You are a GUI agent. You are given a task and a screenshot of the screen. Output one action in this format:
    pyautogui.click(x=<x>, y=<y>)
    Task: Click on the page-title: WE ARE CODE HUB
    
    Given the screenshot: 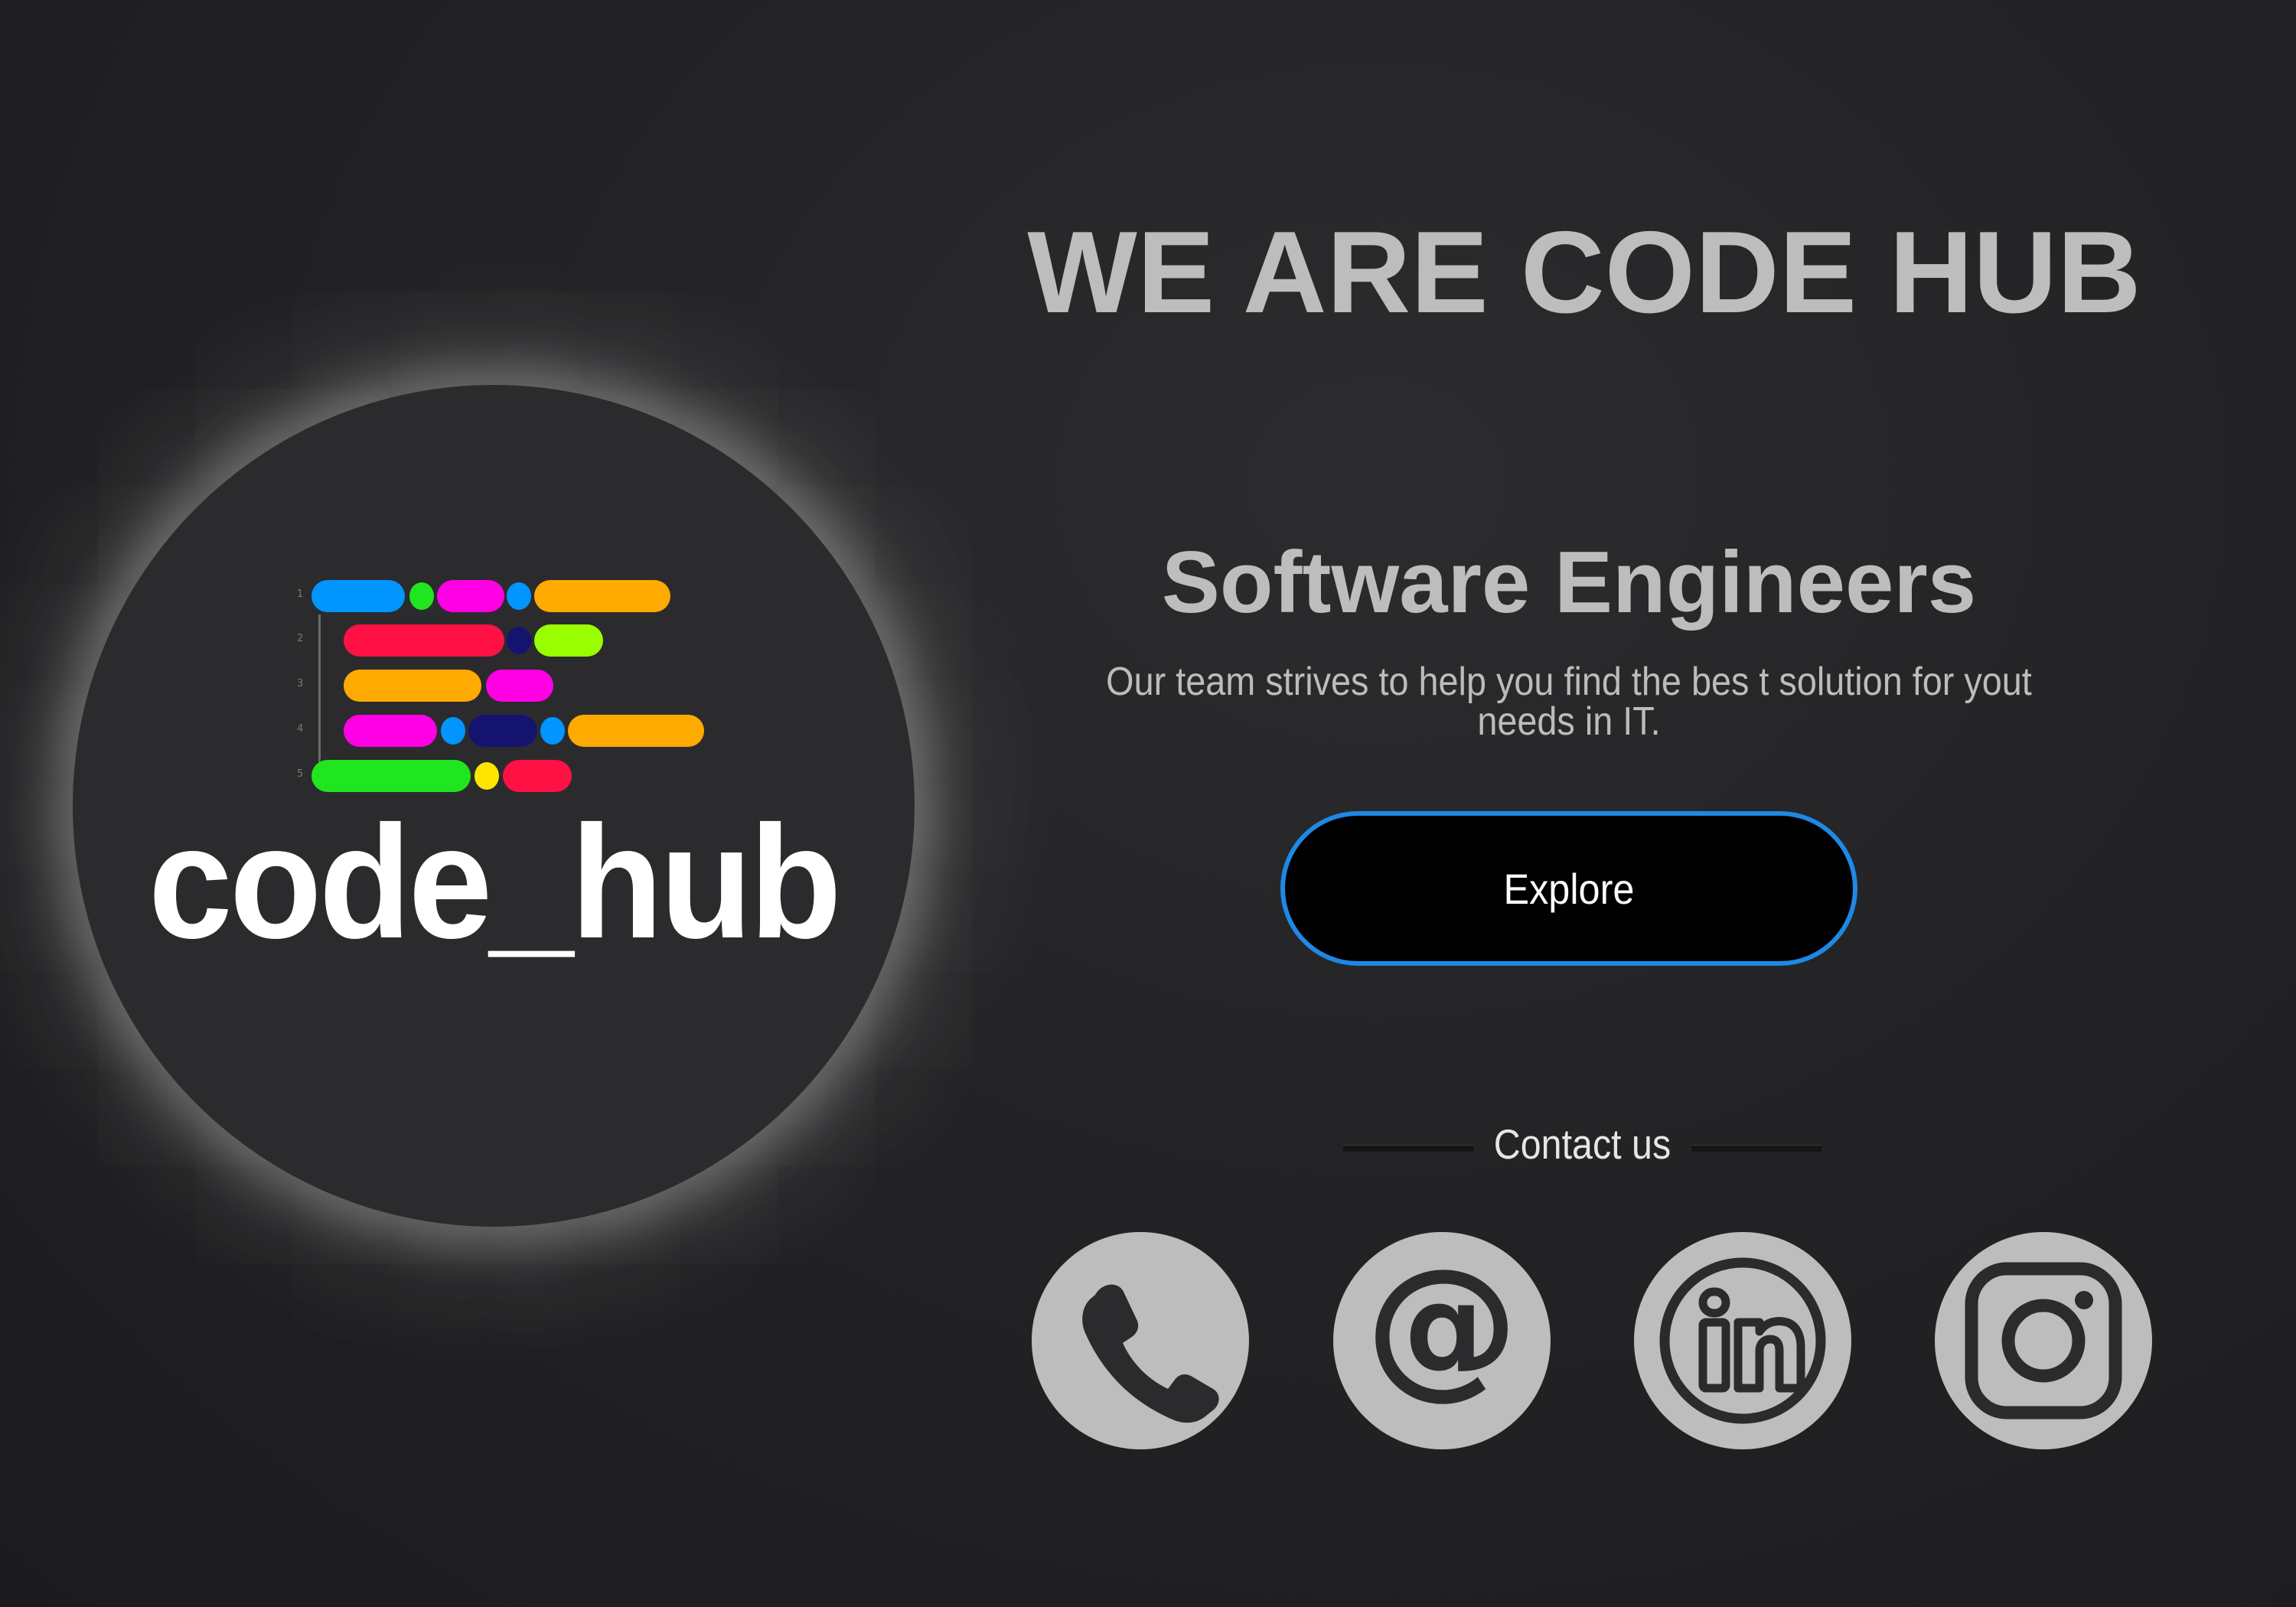 What is the action you would take?
    pyautogui.click(x=1584, y=272)
    